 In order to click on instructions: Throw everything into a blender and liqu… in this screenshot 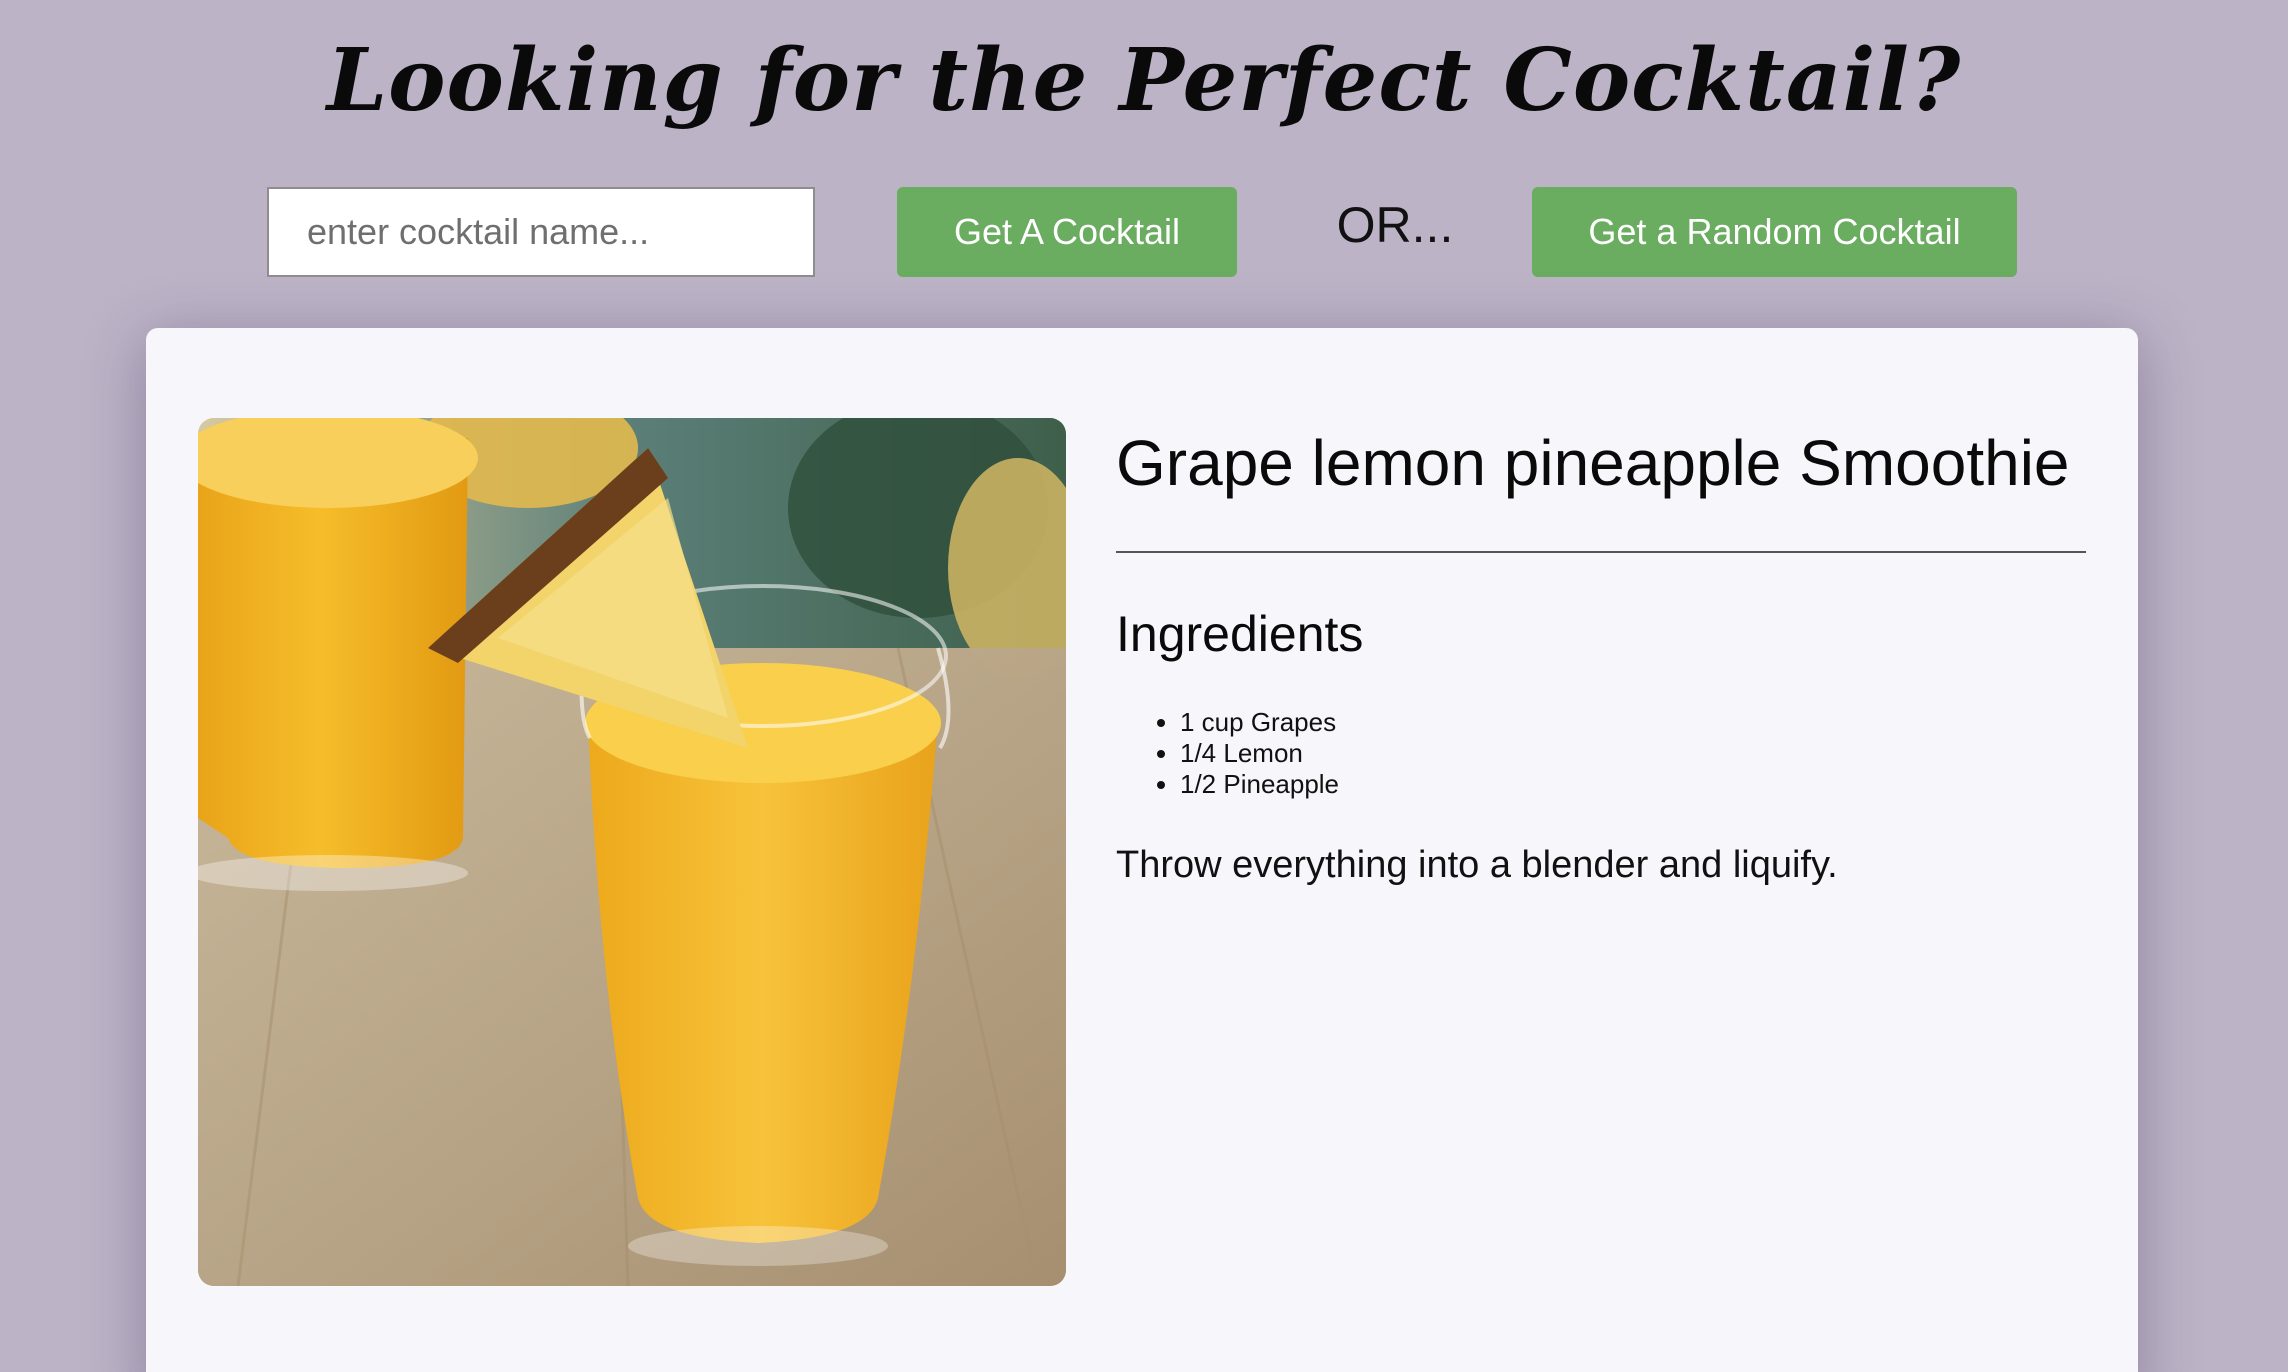, I will do `click(1477, 865)`.